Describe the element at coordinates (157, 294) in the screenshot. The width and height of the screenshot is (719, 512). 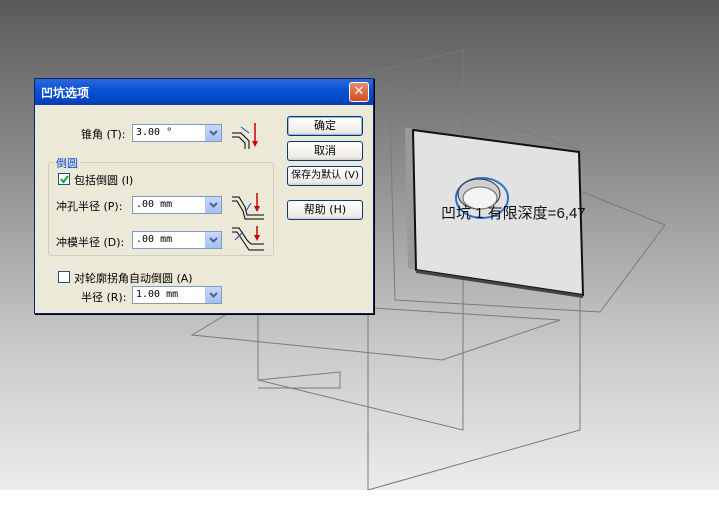
I see `radius-value: 1.00 mm` at that location.